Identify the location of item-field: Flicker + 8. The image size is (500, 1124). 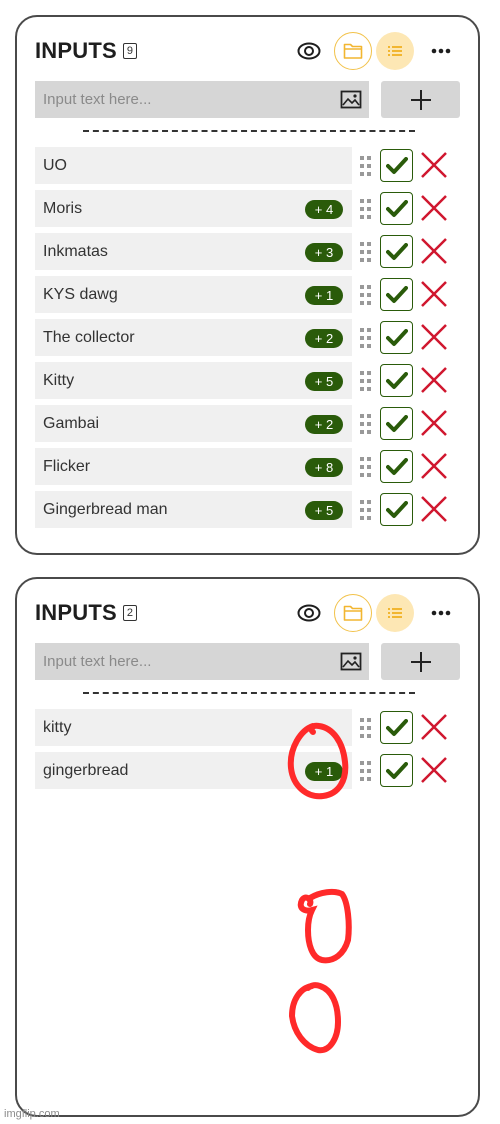
(193, 466).